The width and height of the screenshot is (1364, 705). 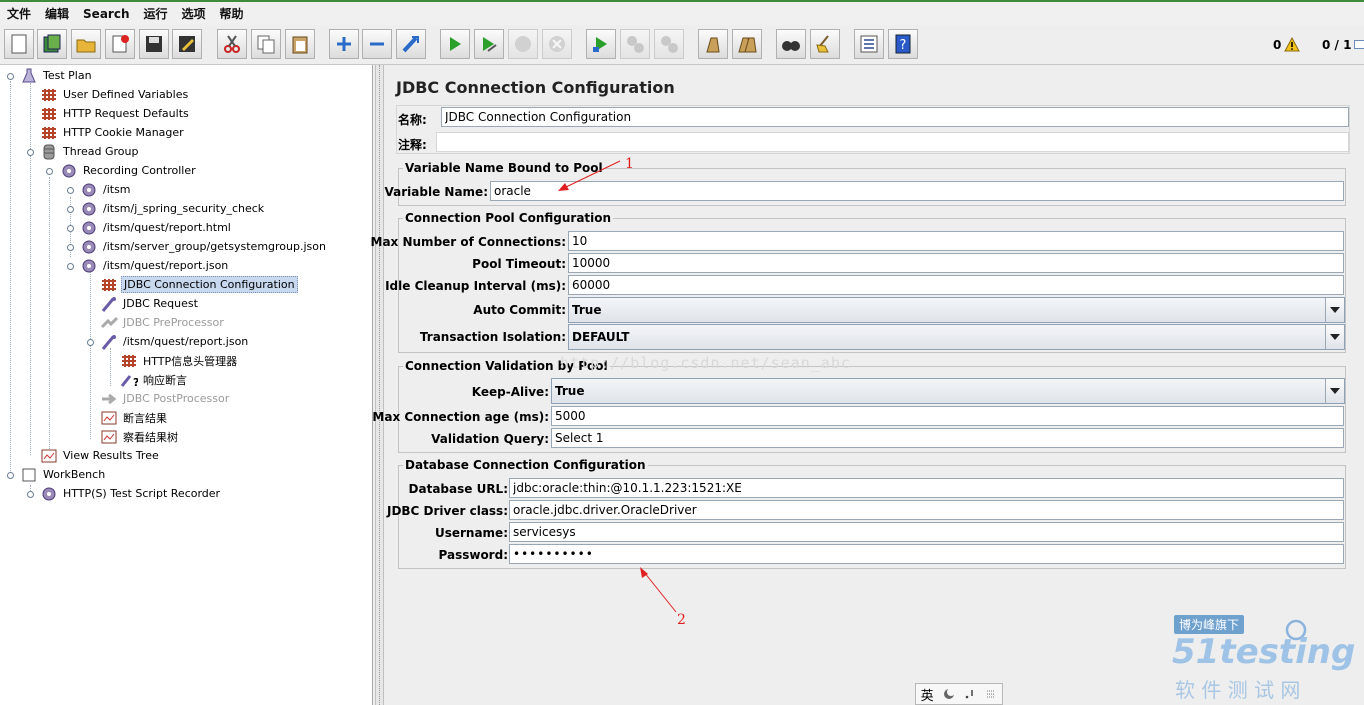 I want to click on tree-node-report-json-sampler: /itsm/quest/report.json, so click(x=175, y=341).